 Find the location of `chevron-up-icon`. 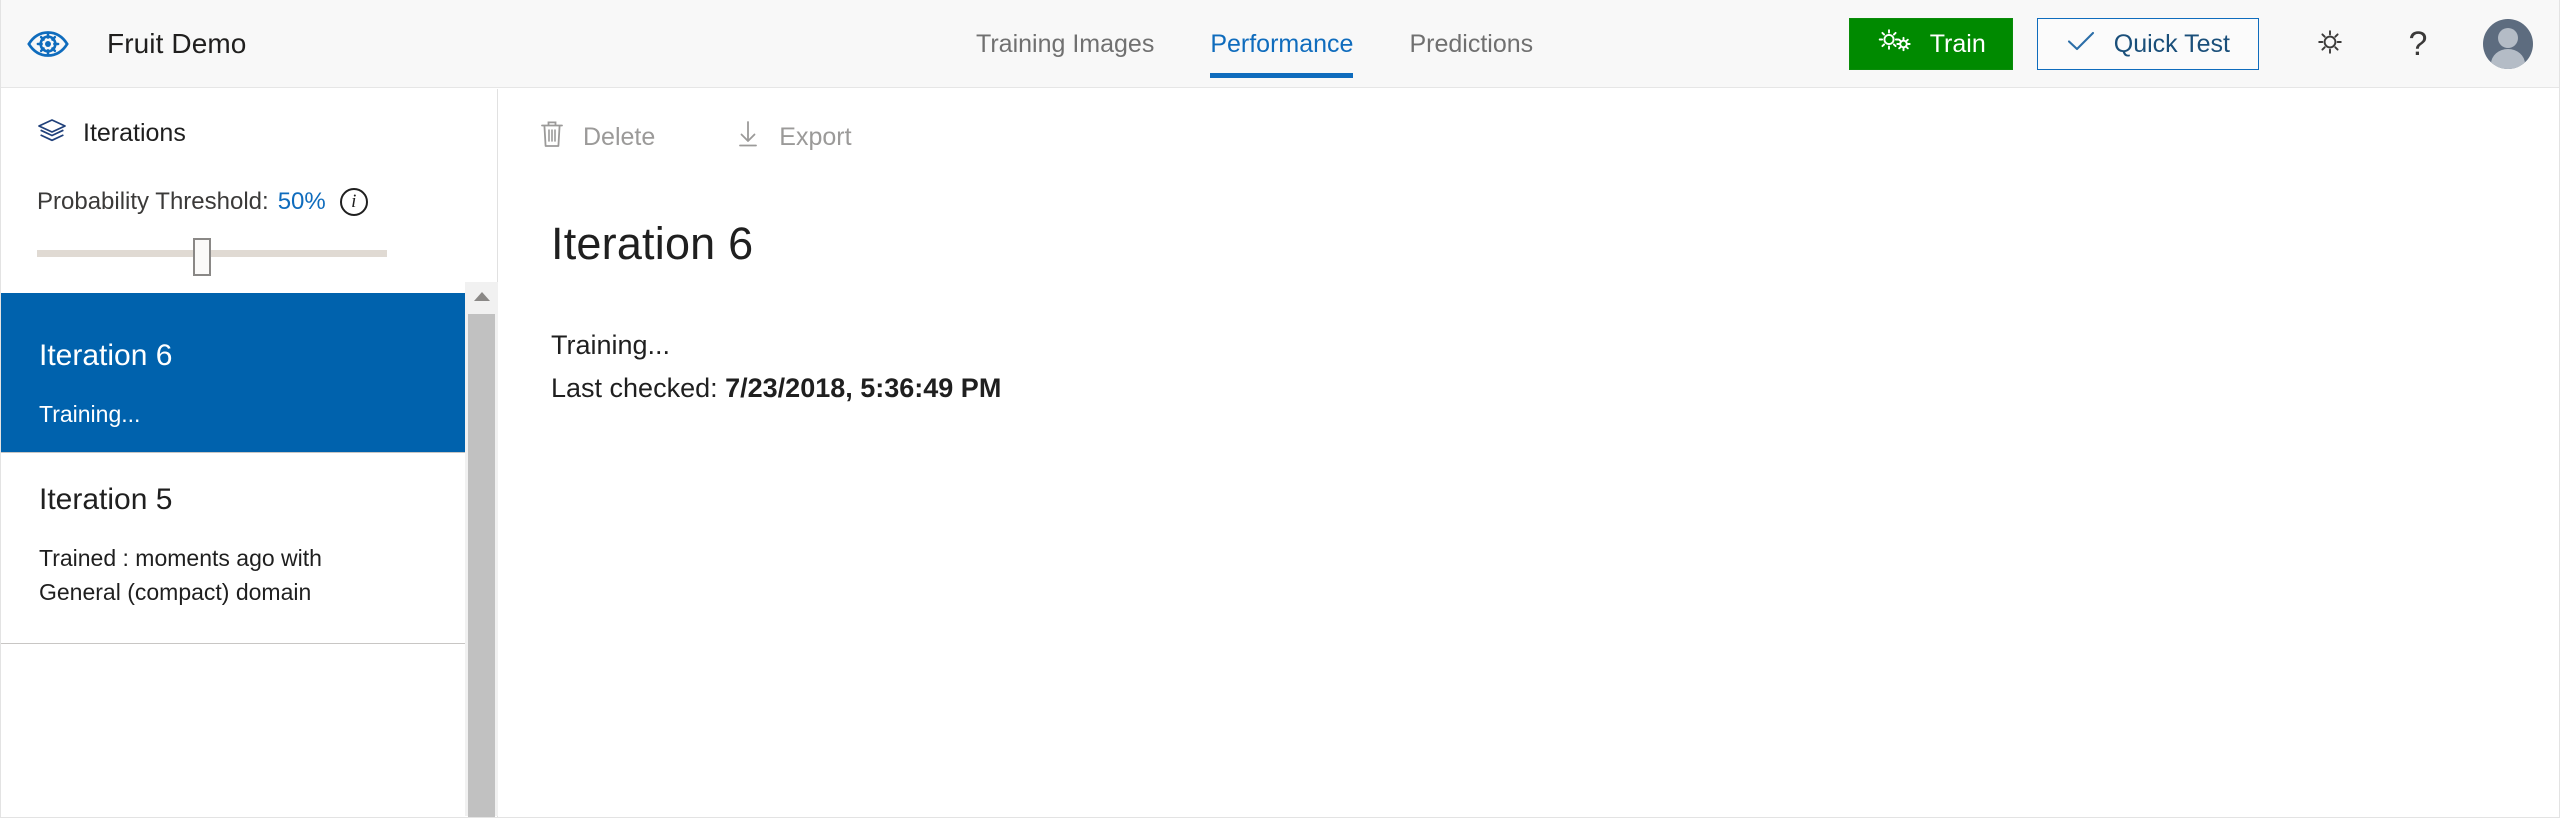

chevron-up-icon is located at coordinates (482, 298).